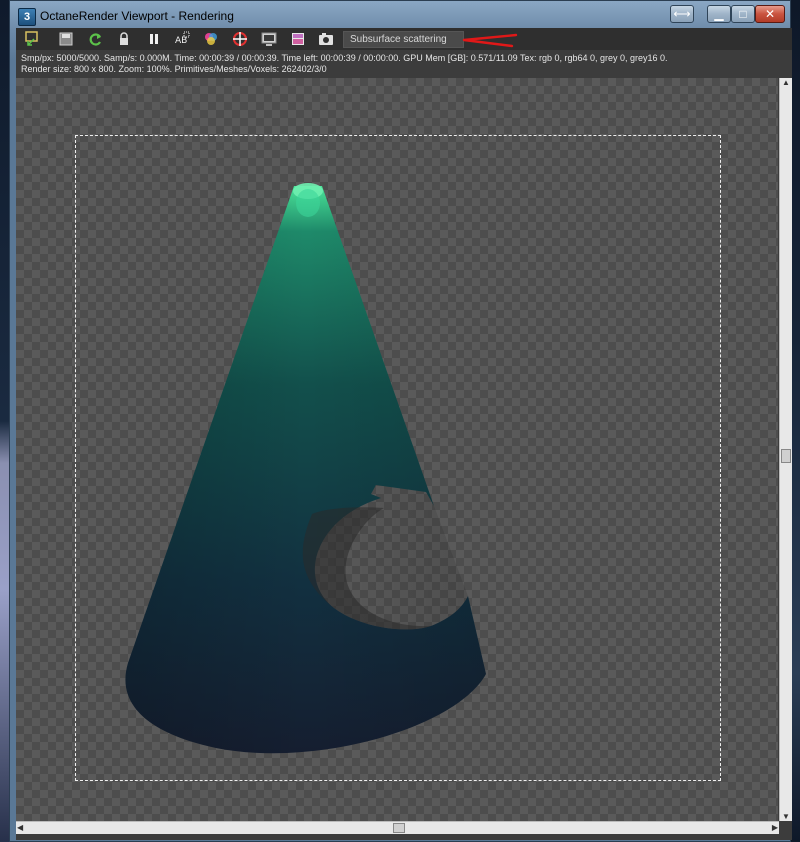  I want to click on camera-icon, so click(326, 39).